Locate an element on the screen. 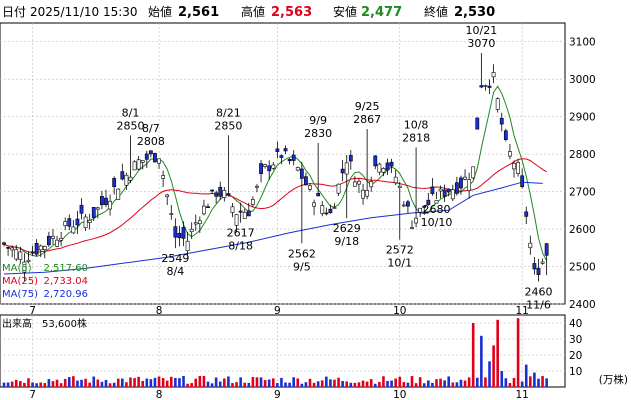 The width and height of the screenshot is (631, 400). annotation-low-date: 10/1 is located at coordinates (399, 263).